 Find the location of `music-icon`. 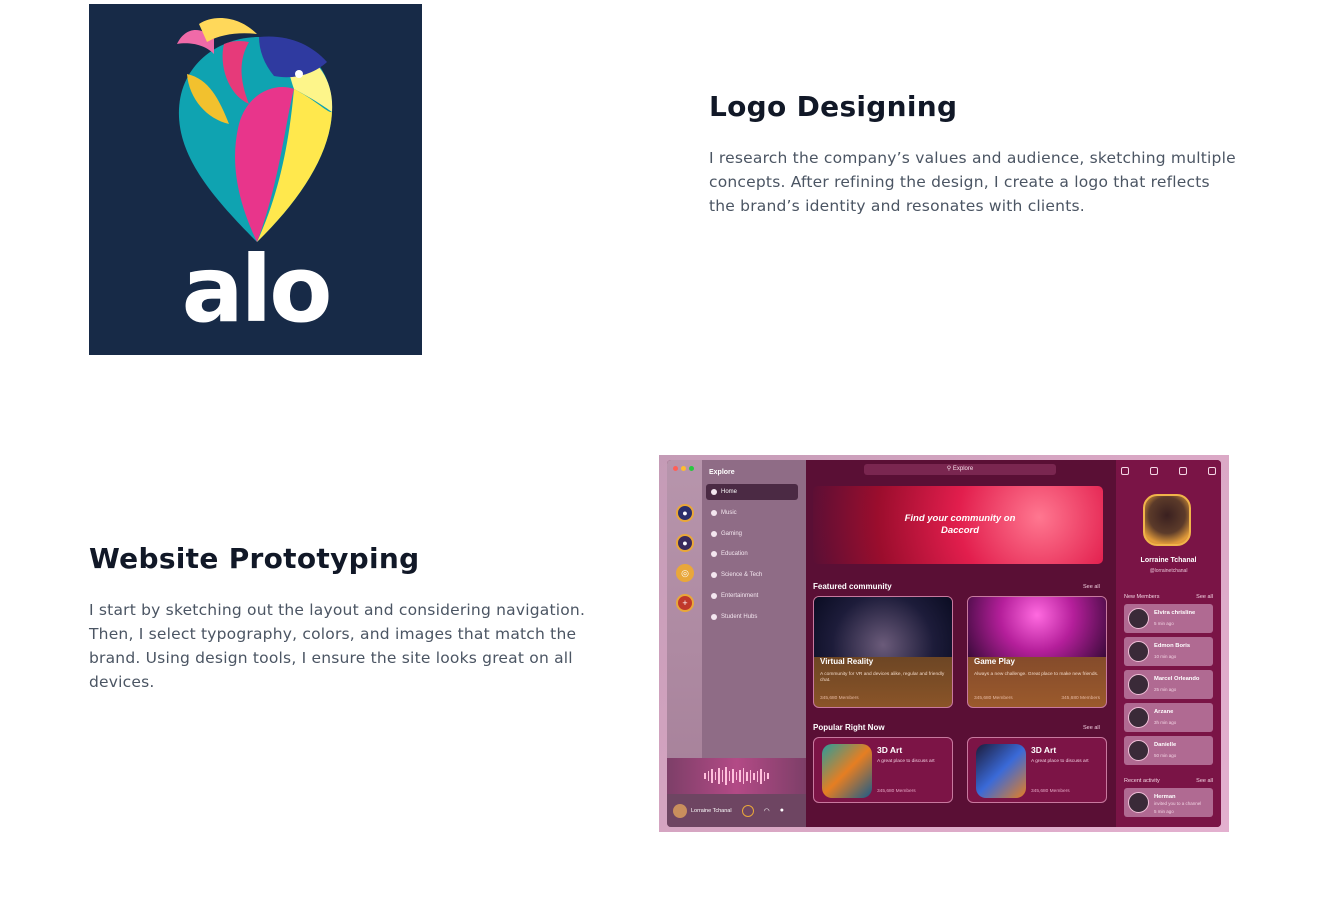

music-icon is located at coordinates (714, 513).